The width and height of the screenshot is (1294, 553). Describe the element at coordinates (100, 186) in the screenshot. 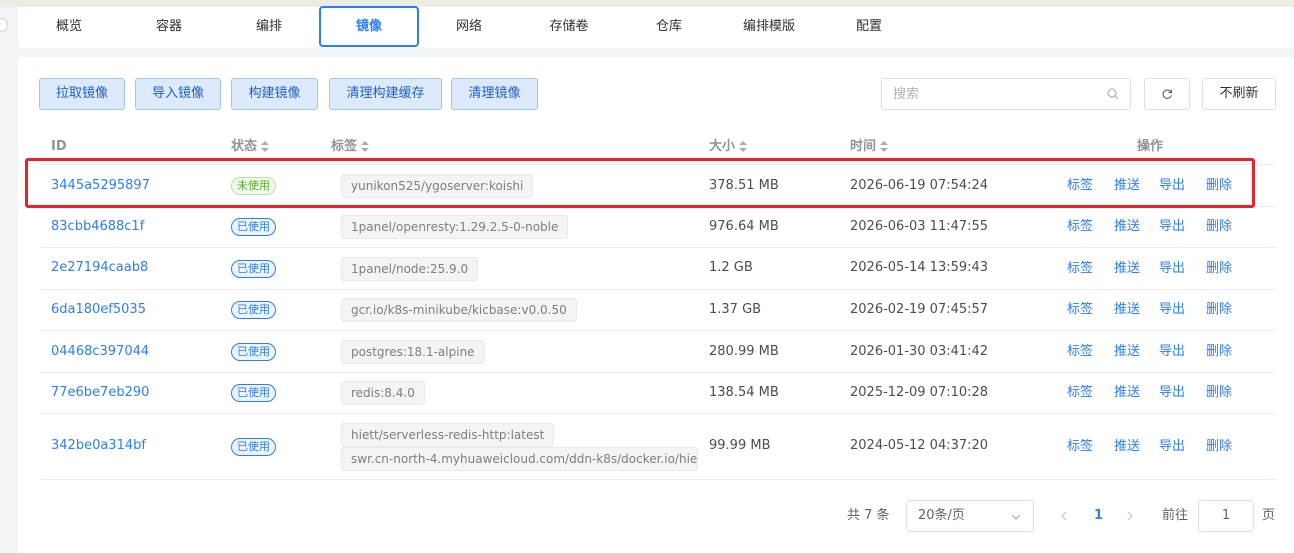

I see `image-id-link: 3445a5295897` at that location.